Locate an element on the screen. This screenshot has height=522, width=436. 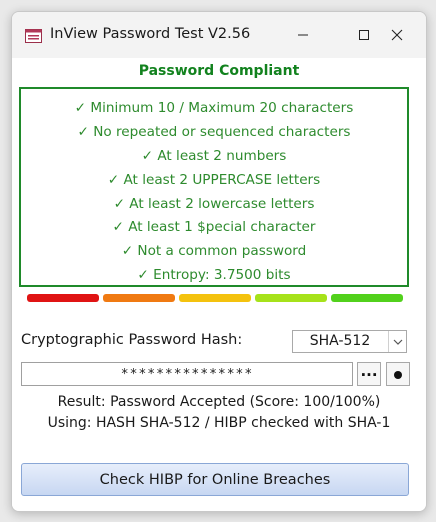
dot-icon is located at coordinates (398, 374).